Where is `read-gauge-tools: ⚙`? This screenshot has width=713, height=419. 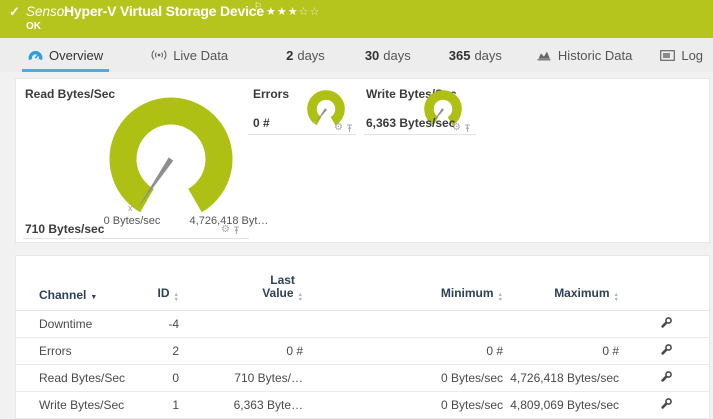
read-gauge-tools: ⚙ is located at coordinates (230, 230).